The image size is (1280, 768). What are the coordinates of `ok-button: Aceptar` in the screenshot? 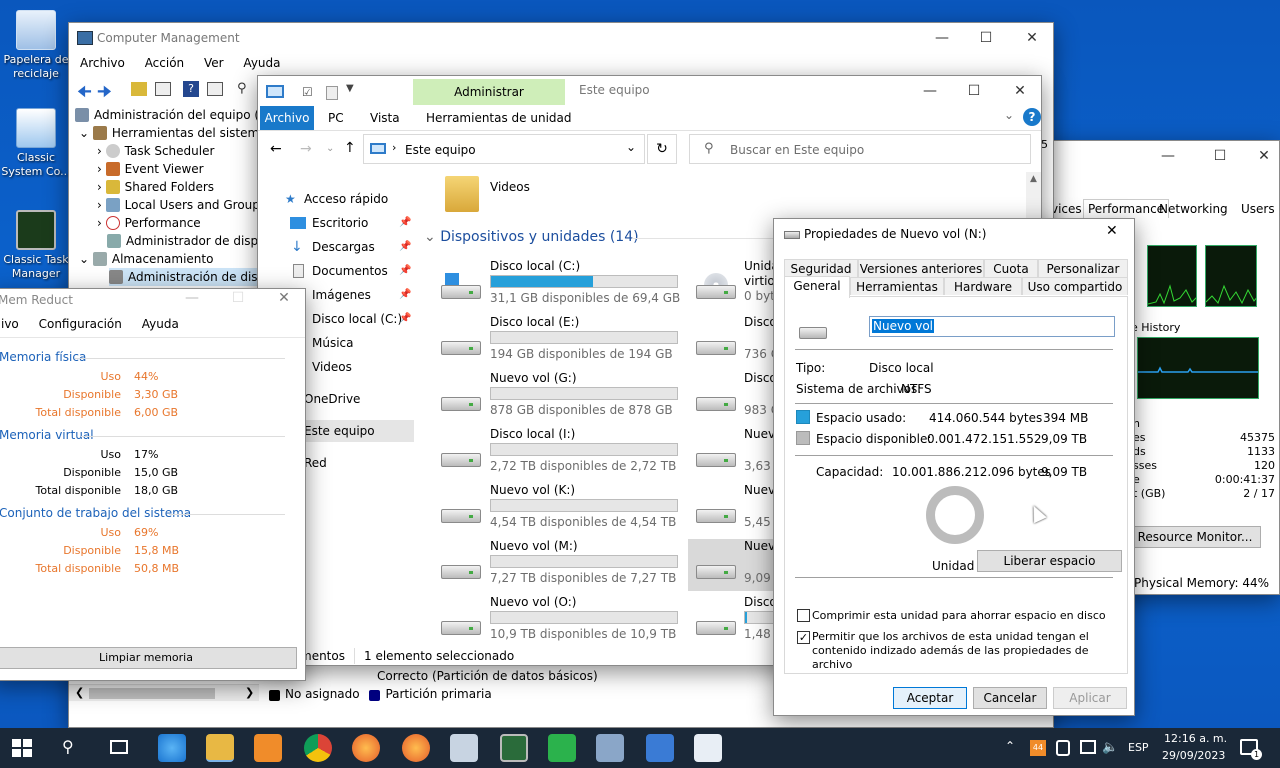 It's located at (930, 698).